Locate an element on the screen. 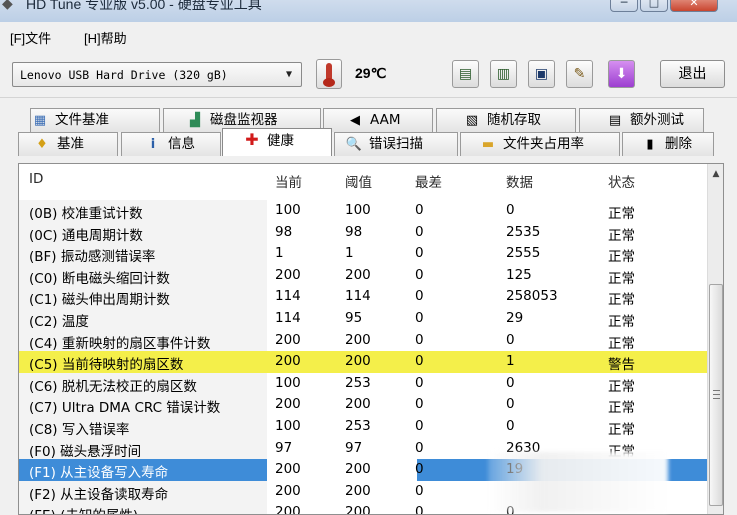 The width and height of the screenshot is (737, 515). table-row: (C7) Ultra DMA CRC 错误计数 200 200 0 0 正常 is located at coordinates (363, 405).